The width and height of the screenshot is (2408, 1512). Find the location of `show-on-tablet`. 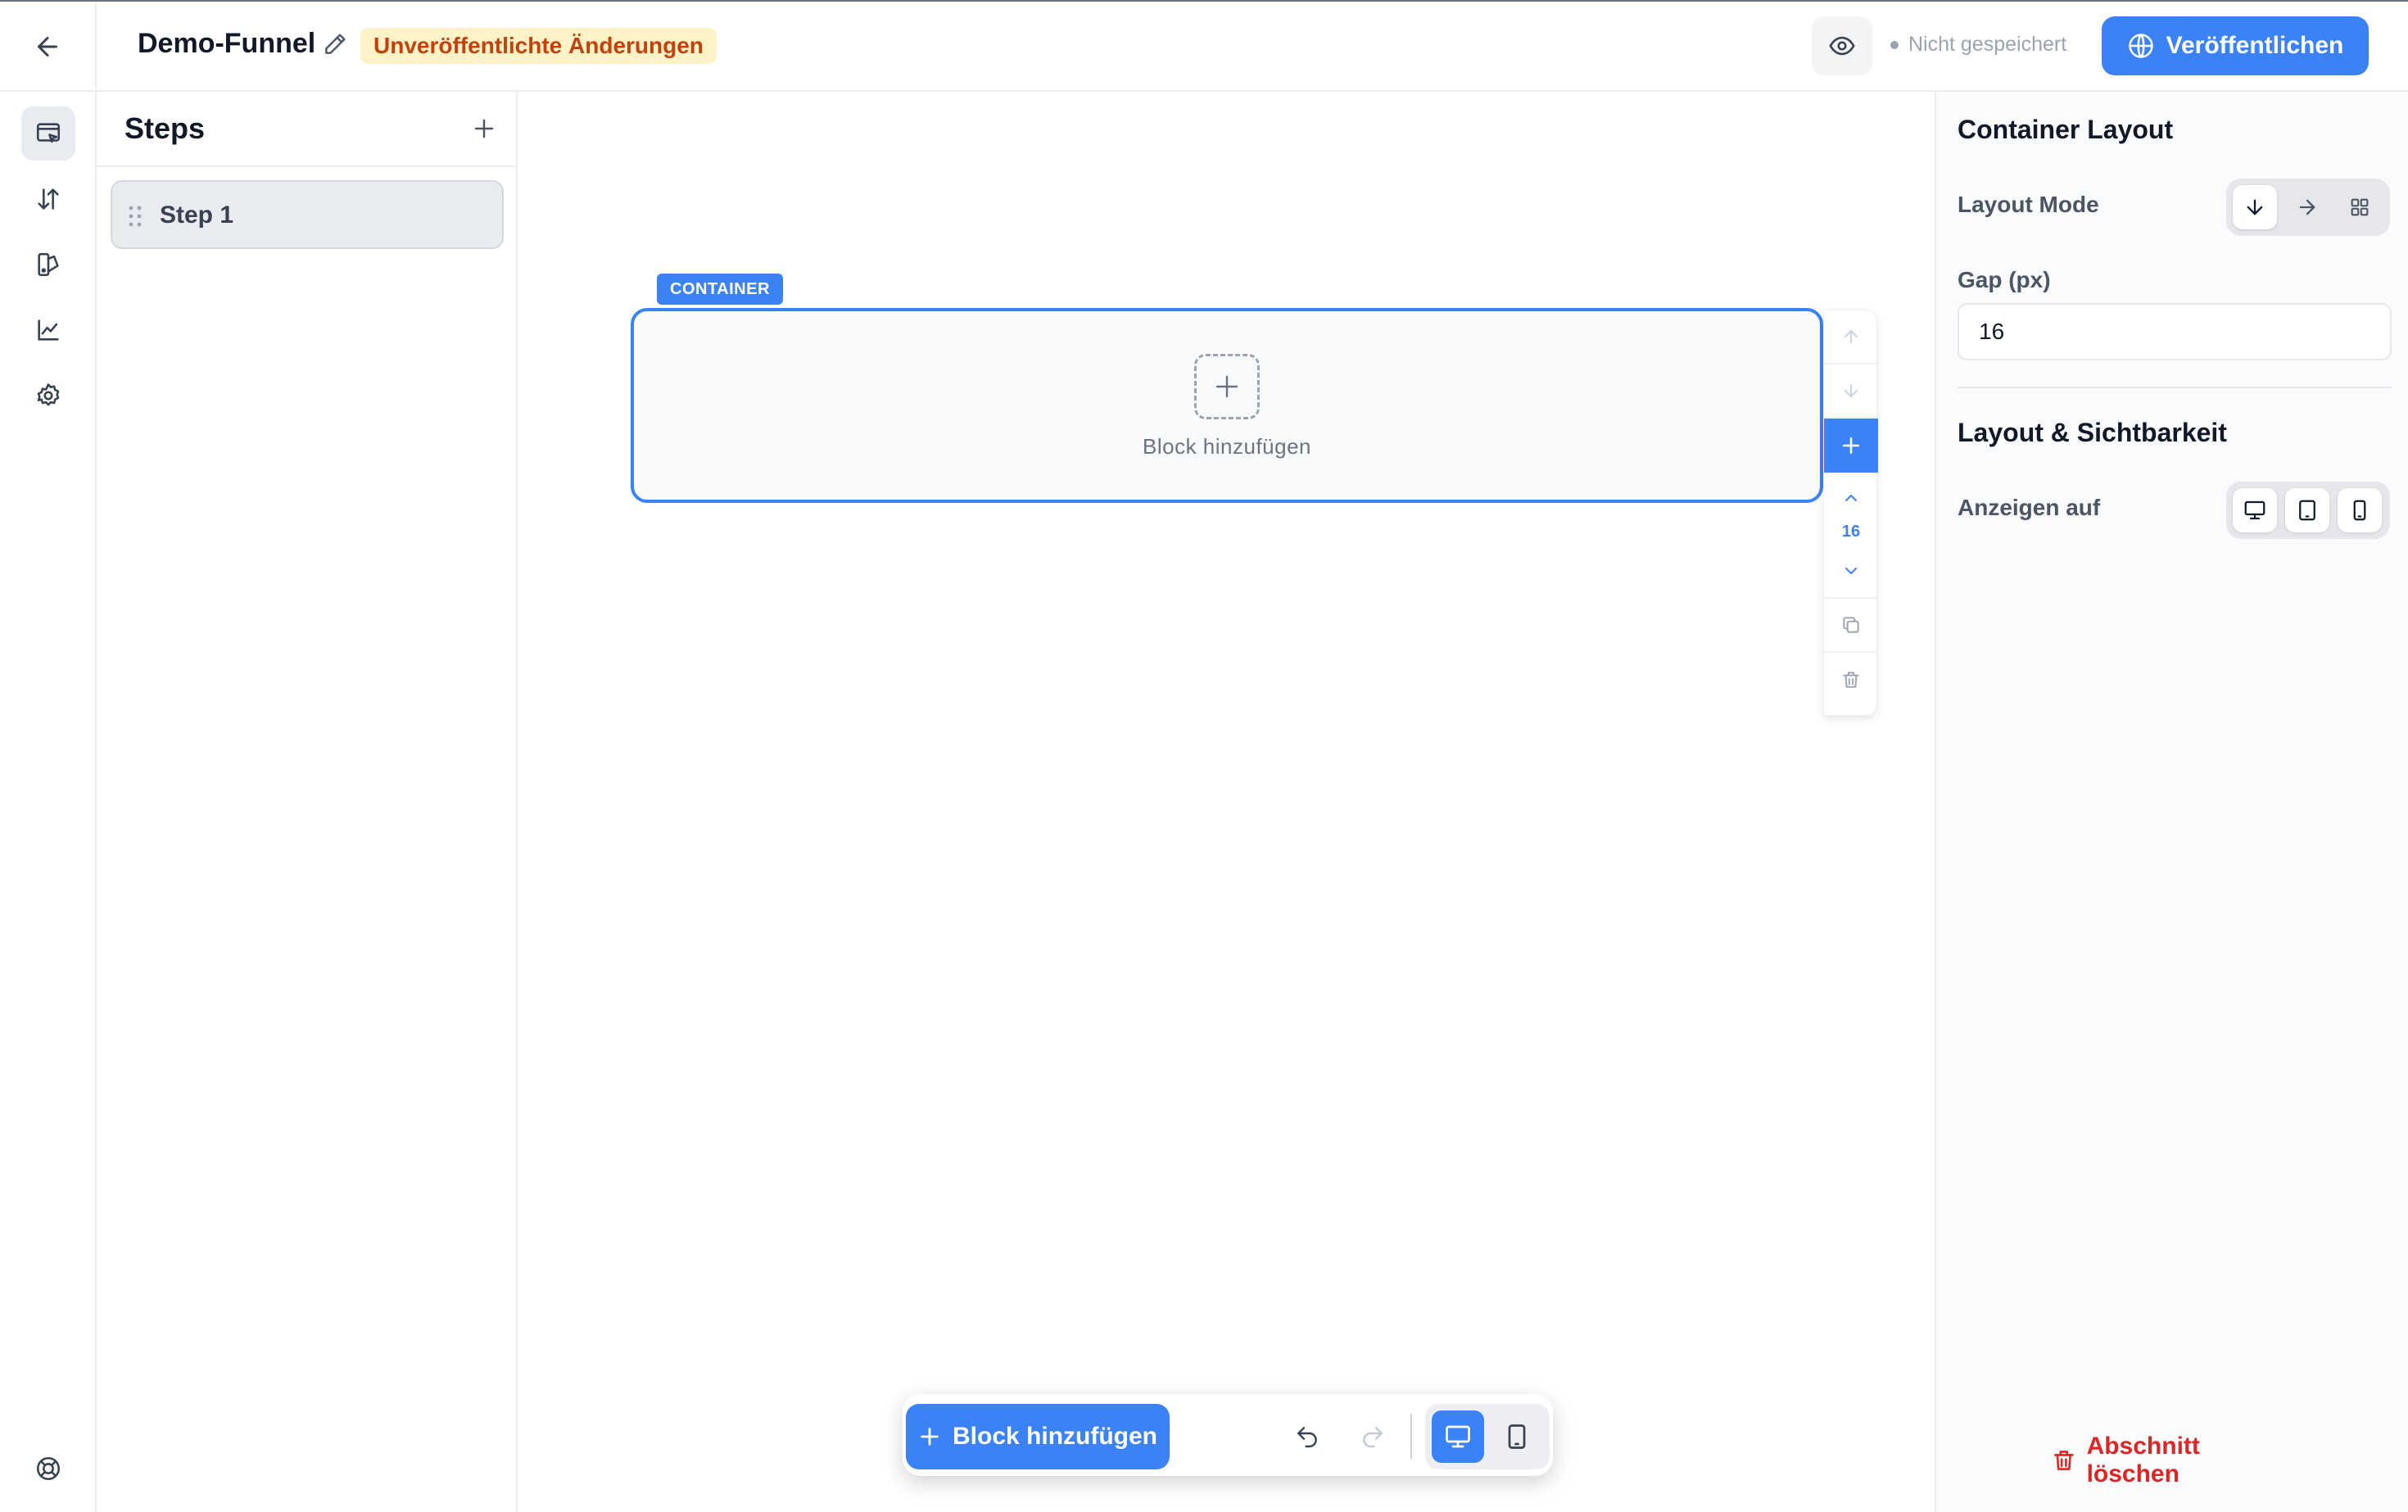

show-on-tablet is located at coordinates (2307, 510).